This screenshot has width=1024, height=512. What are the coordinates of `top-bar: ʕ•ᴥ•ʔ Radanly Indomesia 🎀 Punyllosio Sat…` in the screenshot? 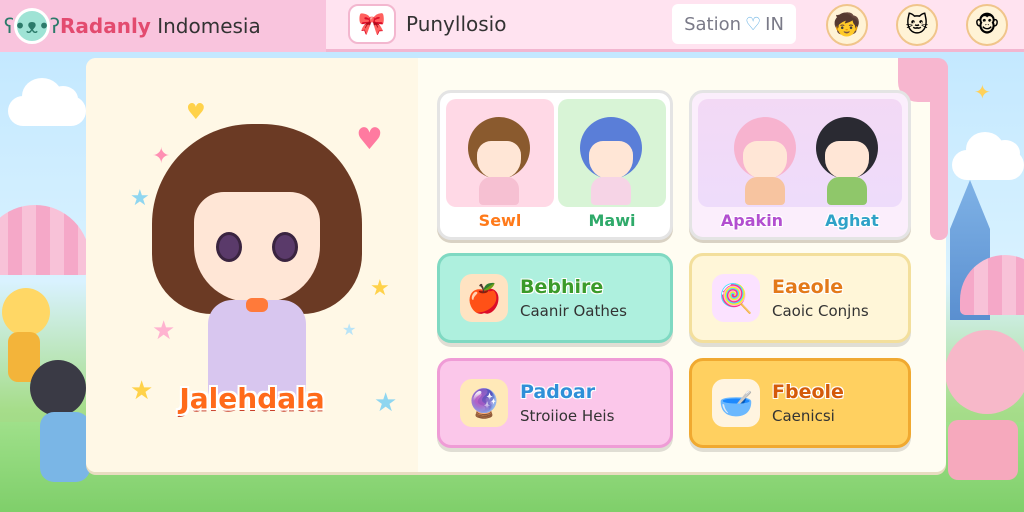 It's located at (512, 26).